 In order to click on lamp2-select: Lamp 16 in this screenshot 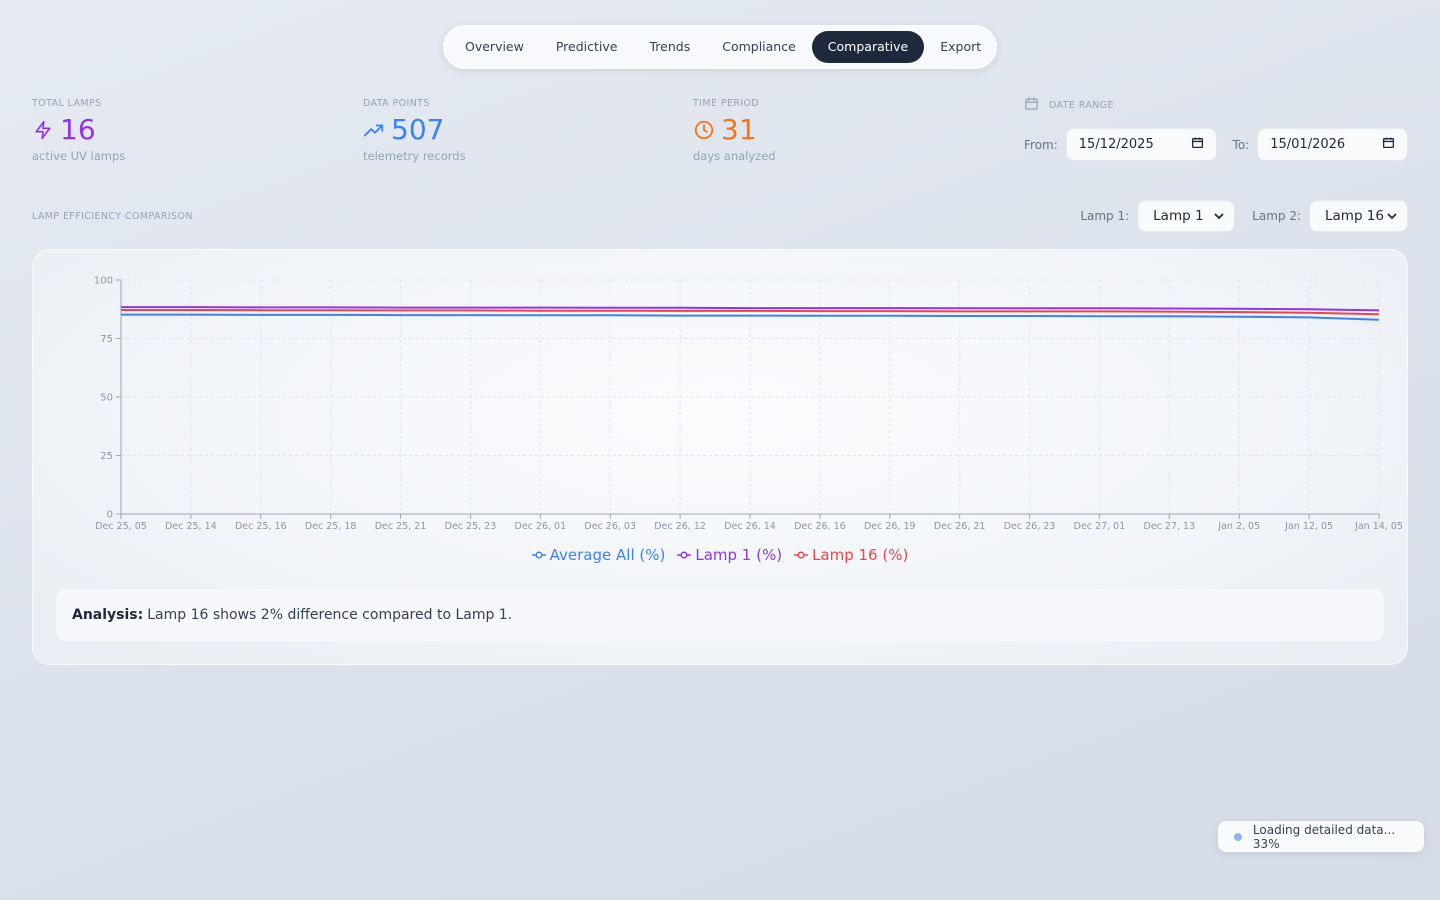, I will do `click(1358, 216)`.